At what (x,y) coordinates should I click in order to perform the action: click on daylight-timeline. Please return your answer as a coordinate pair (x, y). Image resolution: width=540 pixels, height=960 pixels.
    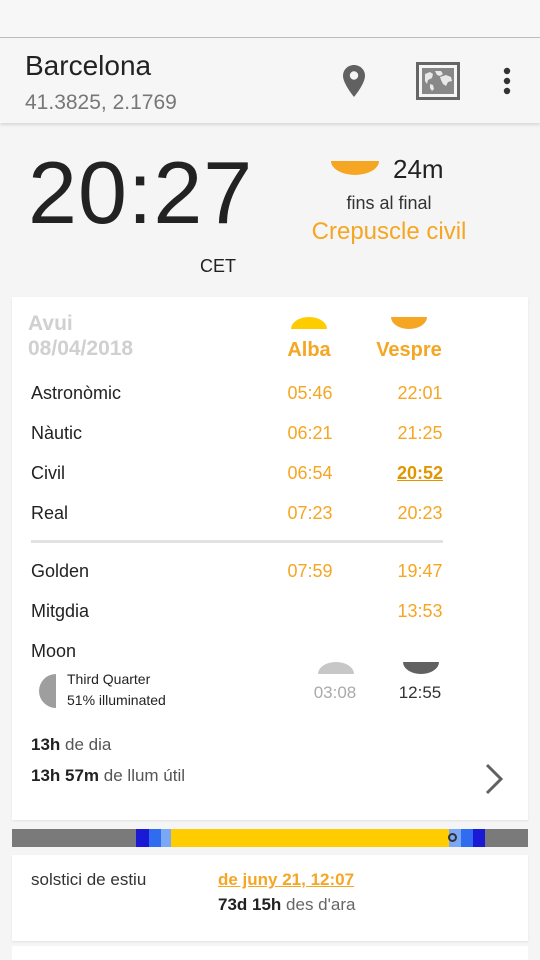
    Looking at the image, I should click on (270, 838).